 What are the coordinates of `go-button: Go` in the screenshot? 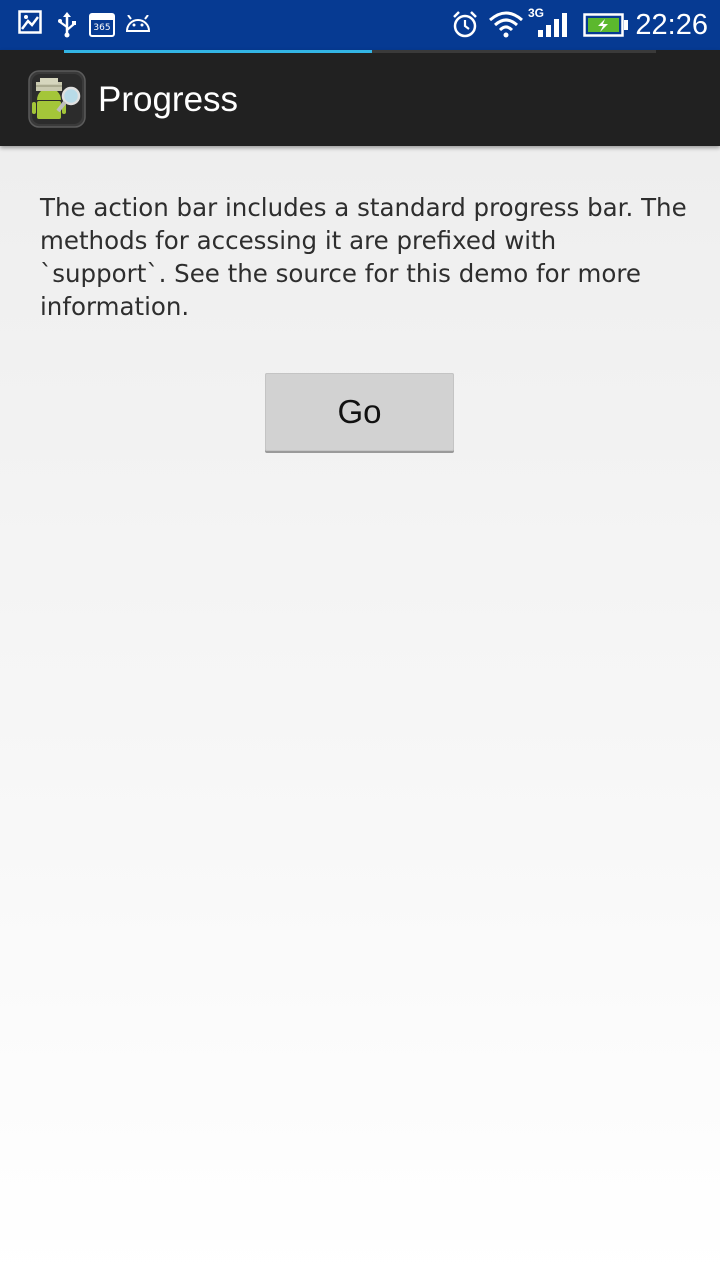 It's located at (359, 412).